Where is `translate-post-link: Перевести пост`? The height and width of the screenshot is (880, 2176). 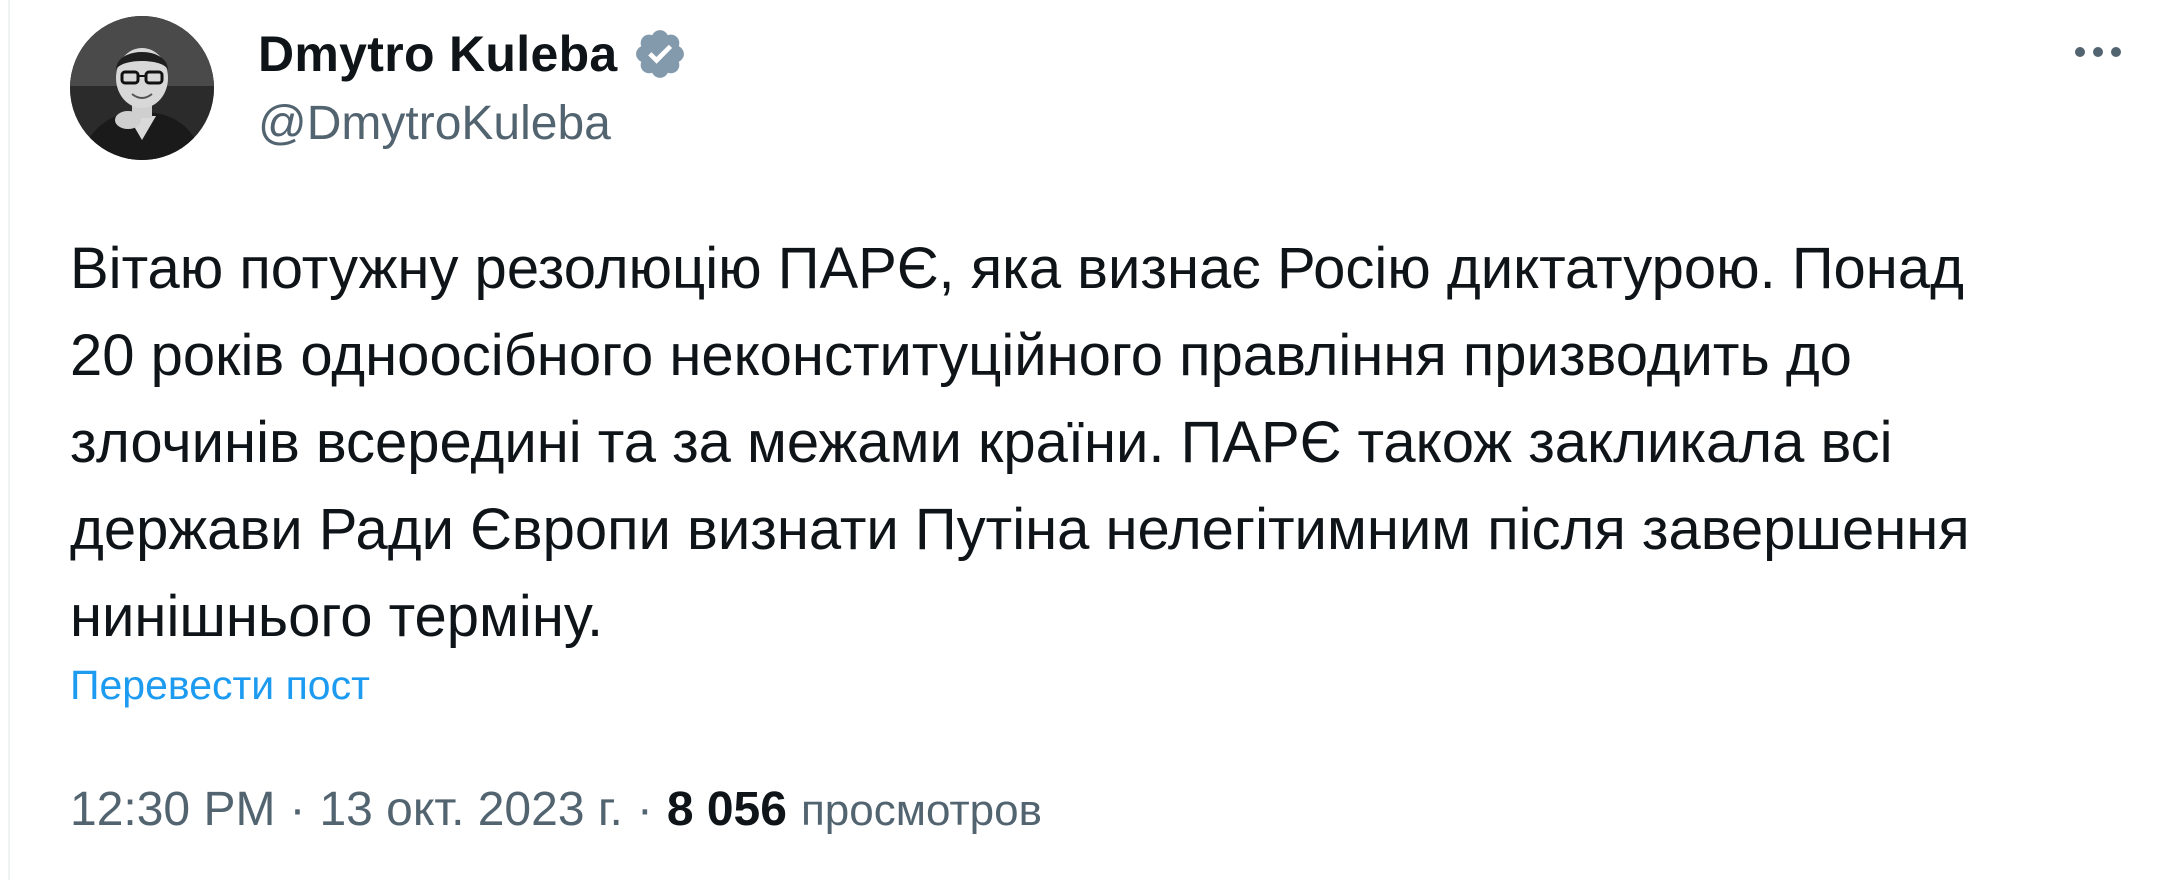 translate-post-link: Перевести пост is located at coordinates (220, 685).